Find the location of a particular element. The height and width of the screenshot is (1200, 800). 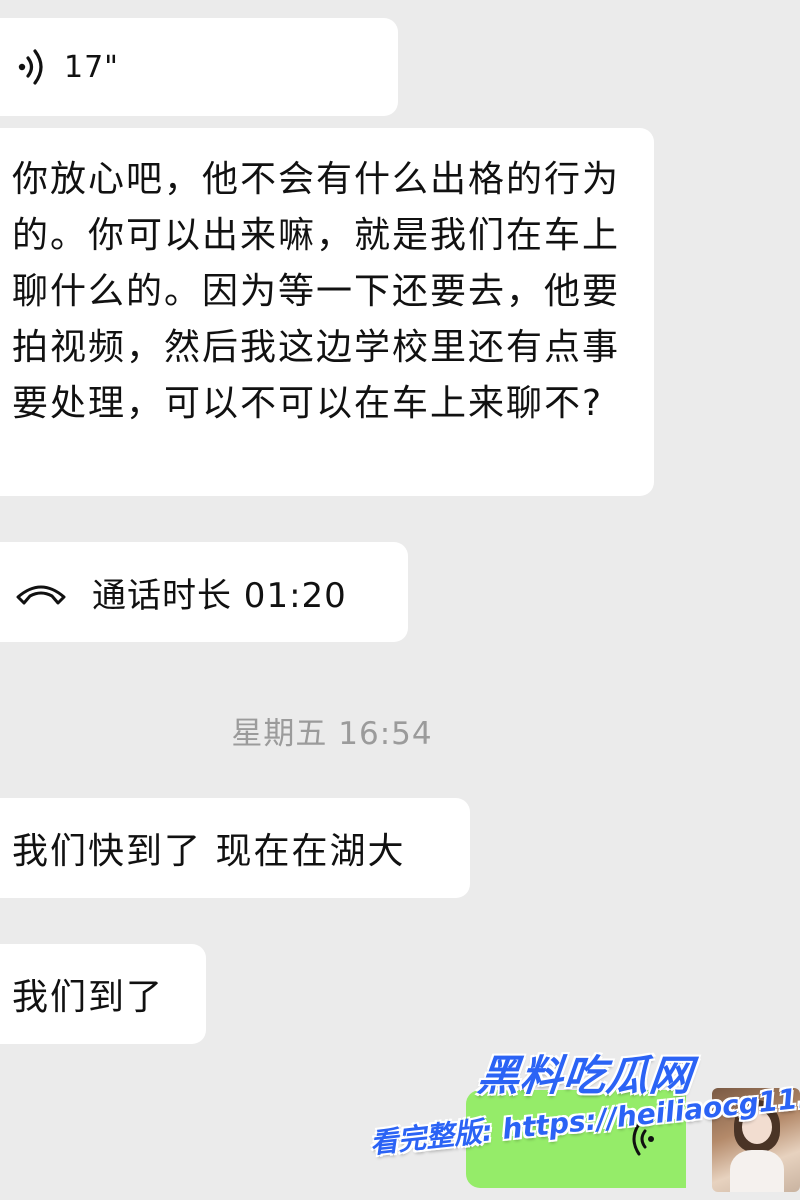

call-record-bubble: 通话时长 01:20 is located at coordinates (204, 592).